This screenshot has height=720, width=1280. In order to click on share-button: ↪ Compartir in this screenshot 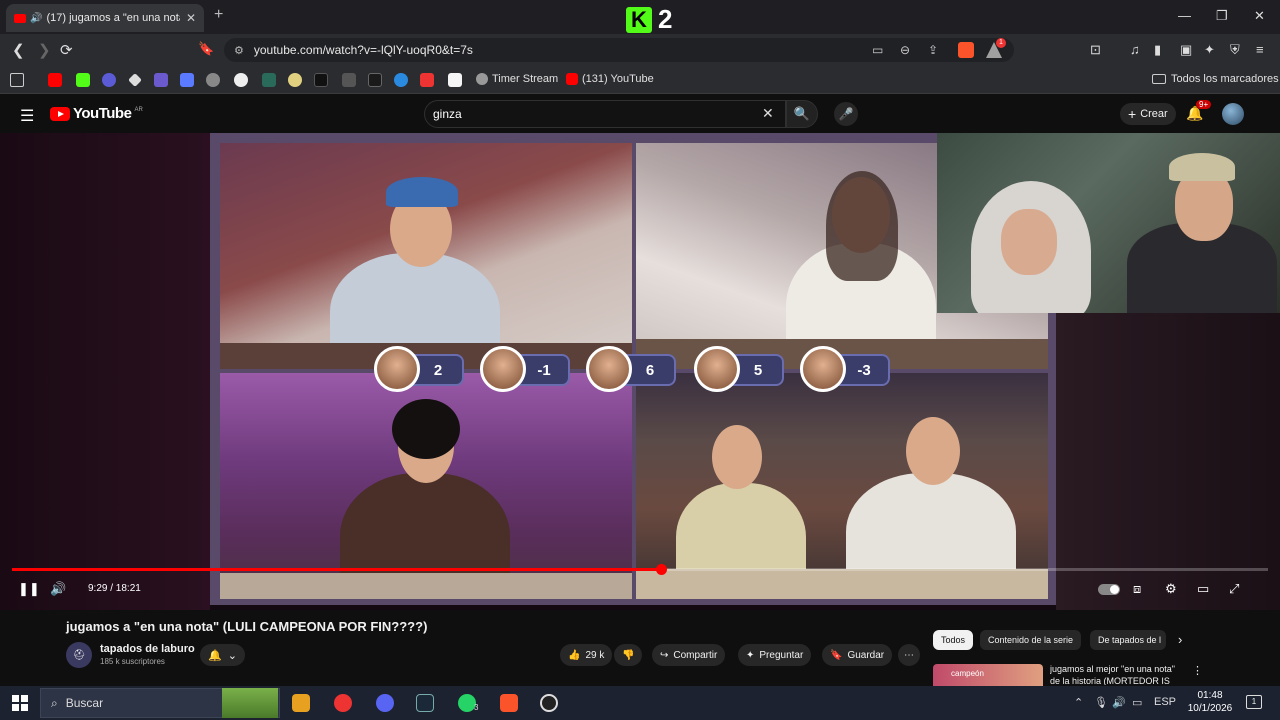, I will do `click(689, 655)`.